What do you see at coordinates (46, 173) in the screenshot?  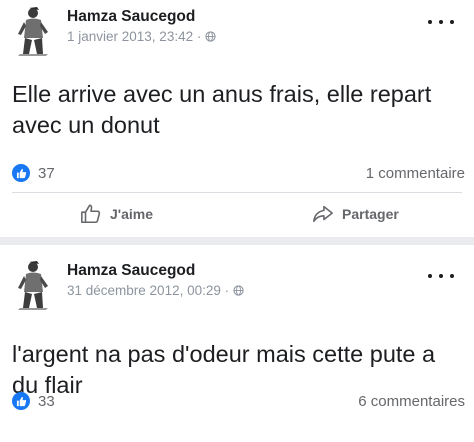 I see `reactions-count: 37` at bounding box center [46, 173].